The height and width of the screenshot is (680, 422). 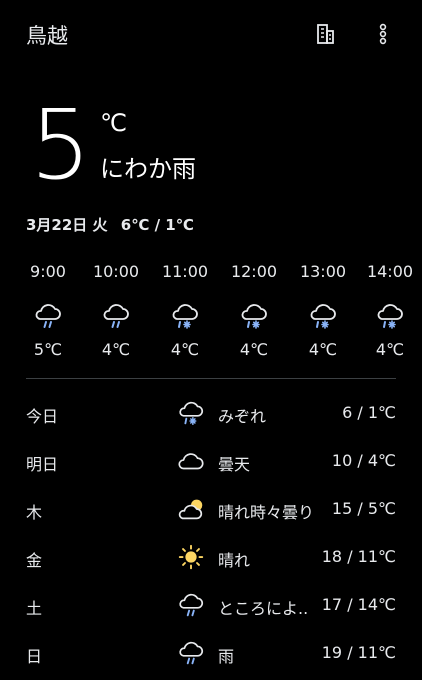 What do you see at coordinates (116, 271) in the screenshot?
I see `hour-time: 10:00` at bounding box center [116, 271].